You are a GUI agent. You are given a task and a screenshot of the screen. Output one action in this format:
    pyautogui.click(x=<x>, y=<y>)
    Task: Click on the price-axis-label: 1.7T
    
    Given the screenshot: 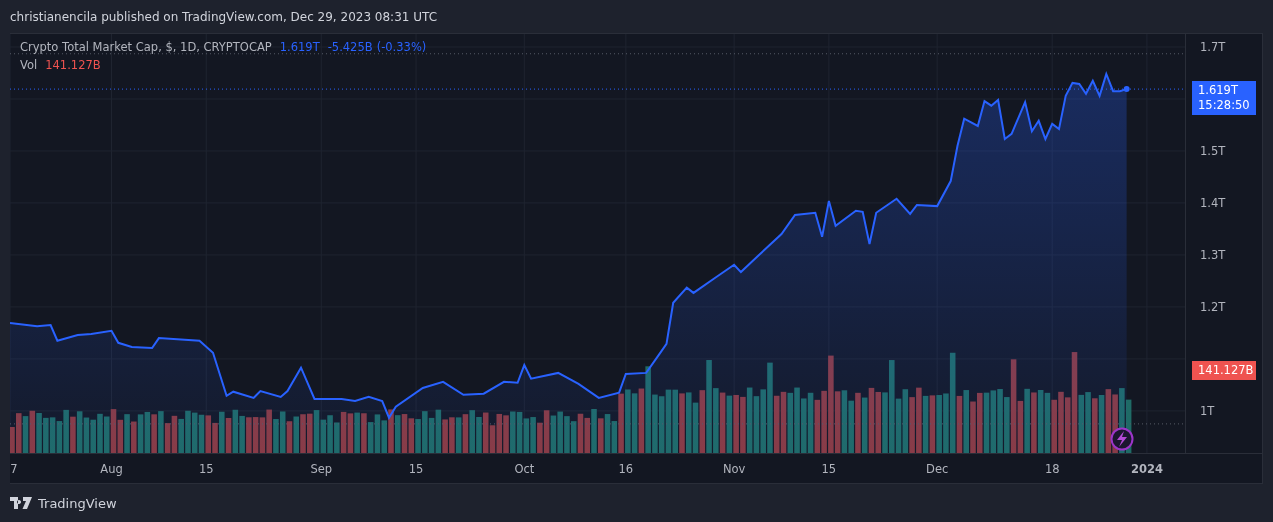 What is the action you would take?
    pyautogui.click(x=1213, y=47)
    